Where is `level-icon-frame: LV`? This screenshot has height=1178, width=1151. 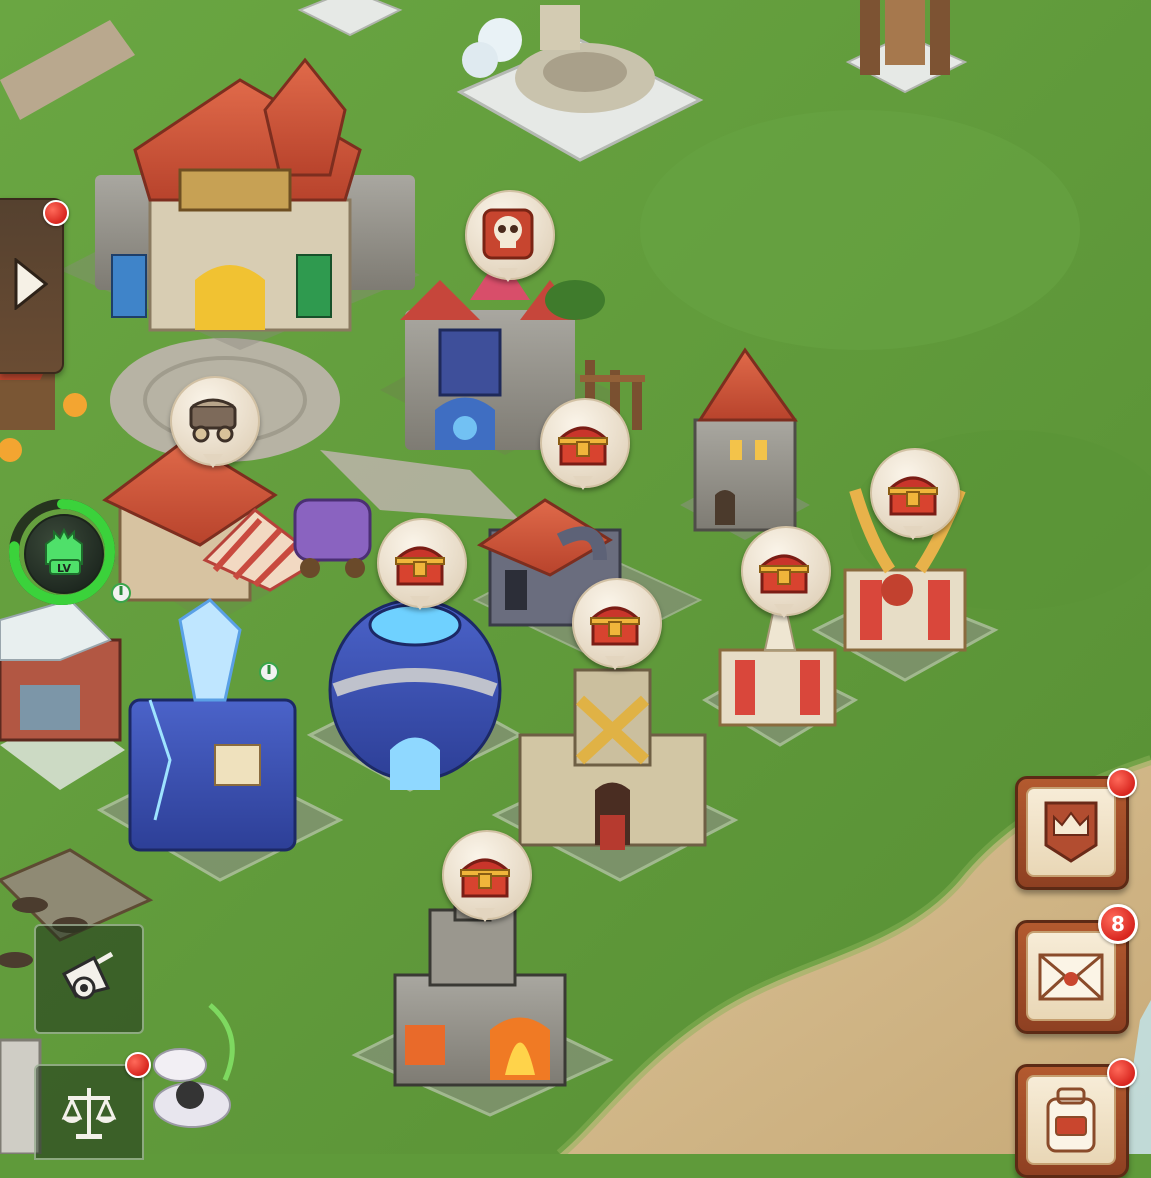
level-icon-frame: LV is located at coordinates (64, 554).